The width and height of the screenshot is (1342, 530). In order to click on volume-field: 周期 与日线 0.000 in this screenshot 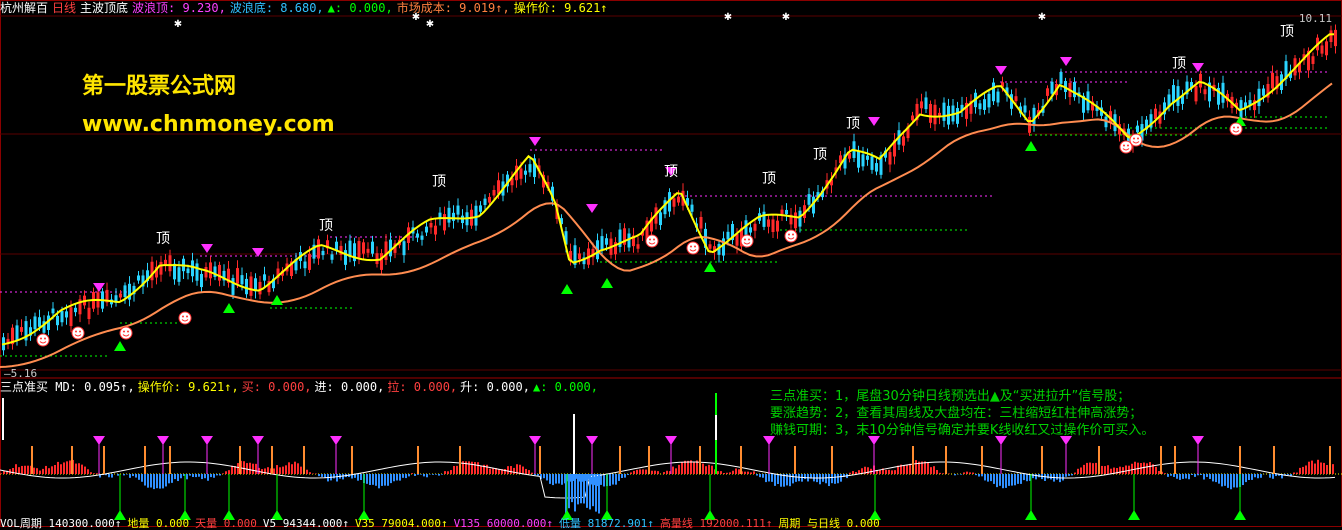, I will do `click(829, 523)`.